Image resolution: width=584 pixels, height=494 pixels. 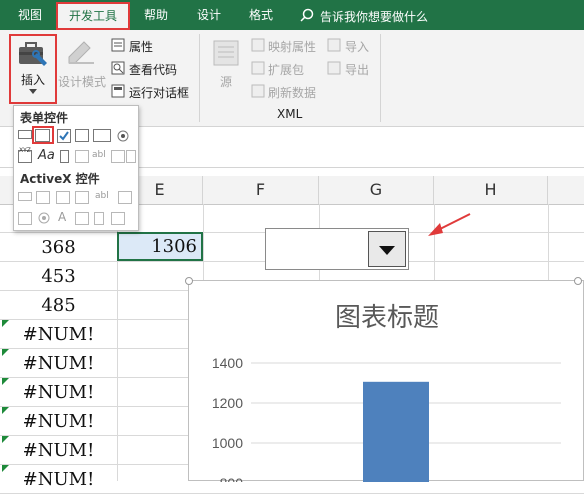 I want to click on source-button: 源, so click(x=226, y=65).